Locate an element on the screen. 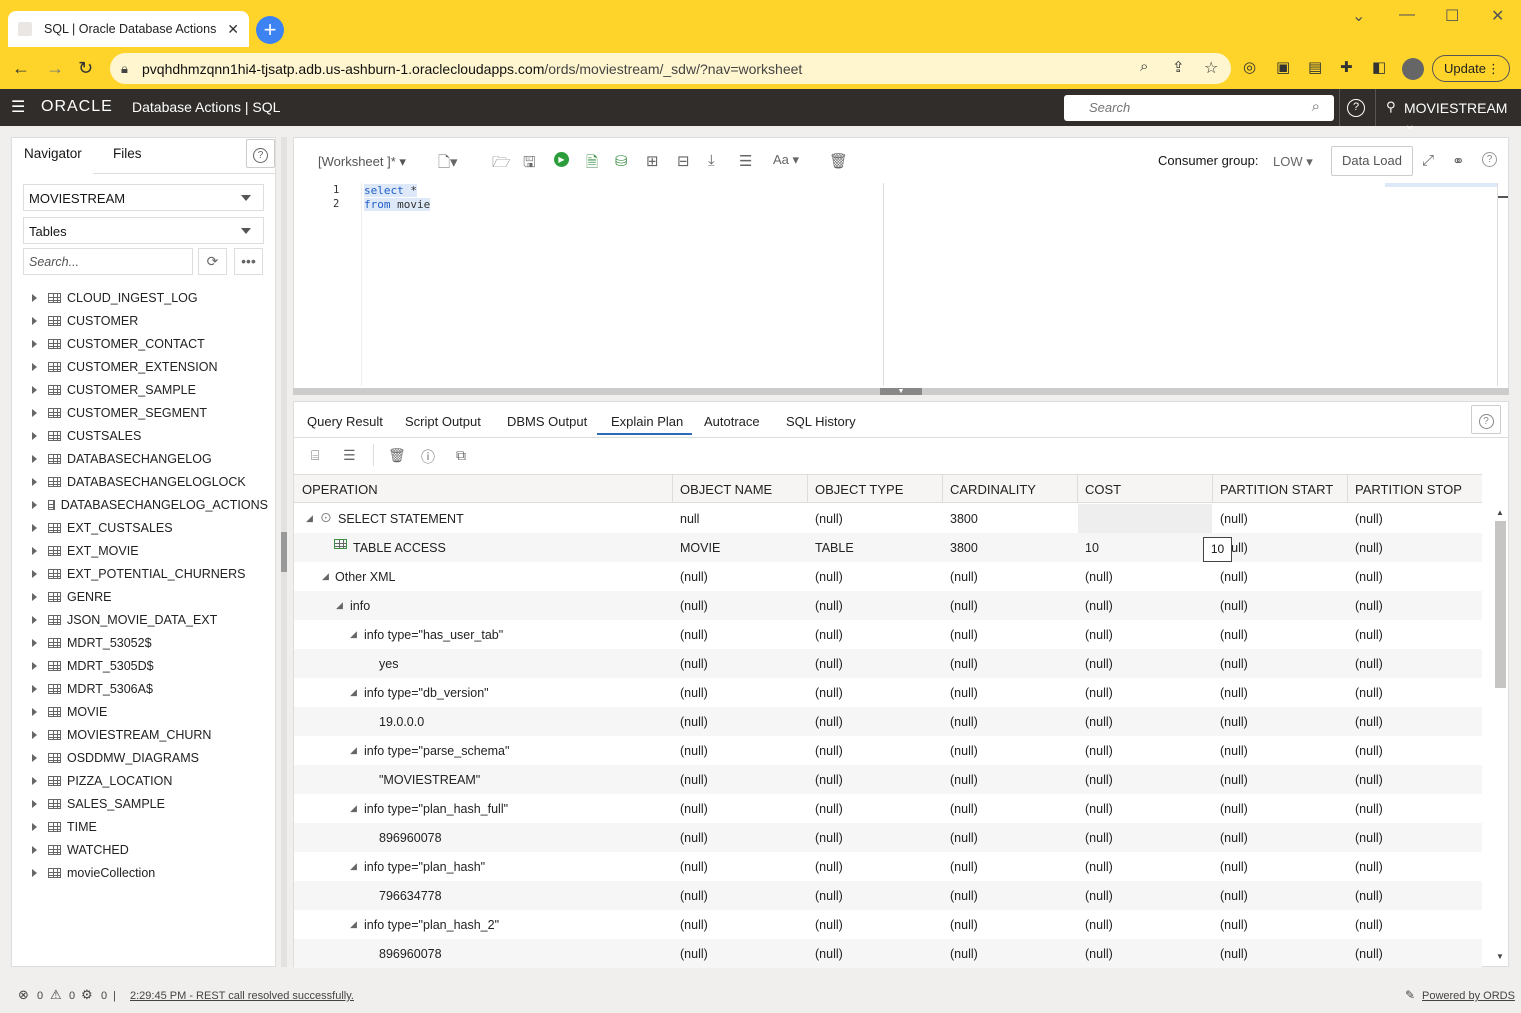 Image resolution: width=1521 pixels, height=1013 pixels. lock-icon: 🔒︎ is located at coordinates (124, 69).